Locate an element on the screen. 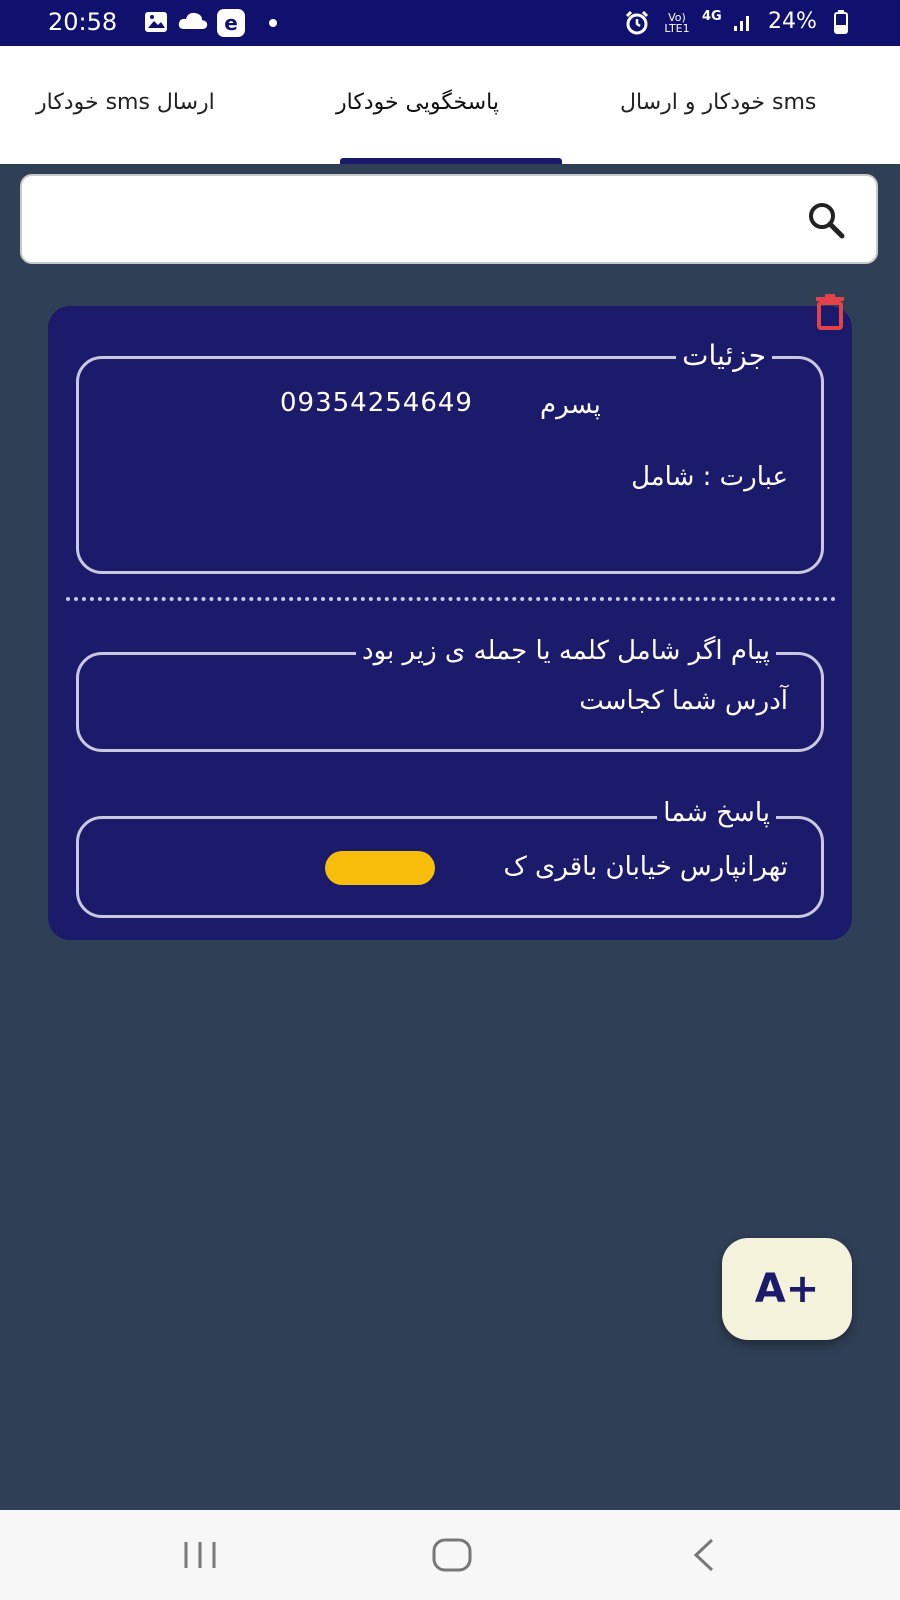  battery-icon is located at coordinates (841, 22).